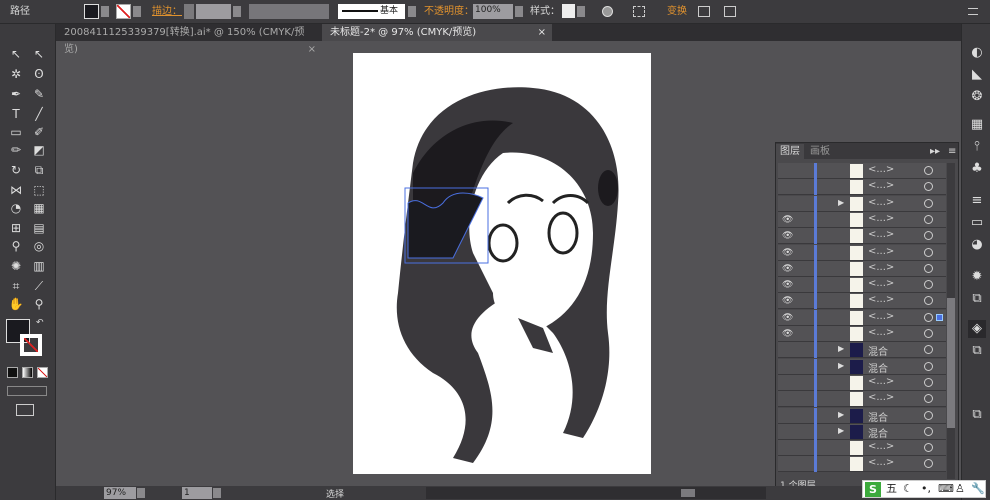 This screenshot has width=990, height=500. I want to click on eyedropper-tool-icon: ⚲, so click(16, 246).